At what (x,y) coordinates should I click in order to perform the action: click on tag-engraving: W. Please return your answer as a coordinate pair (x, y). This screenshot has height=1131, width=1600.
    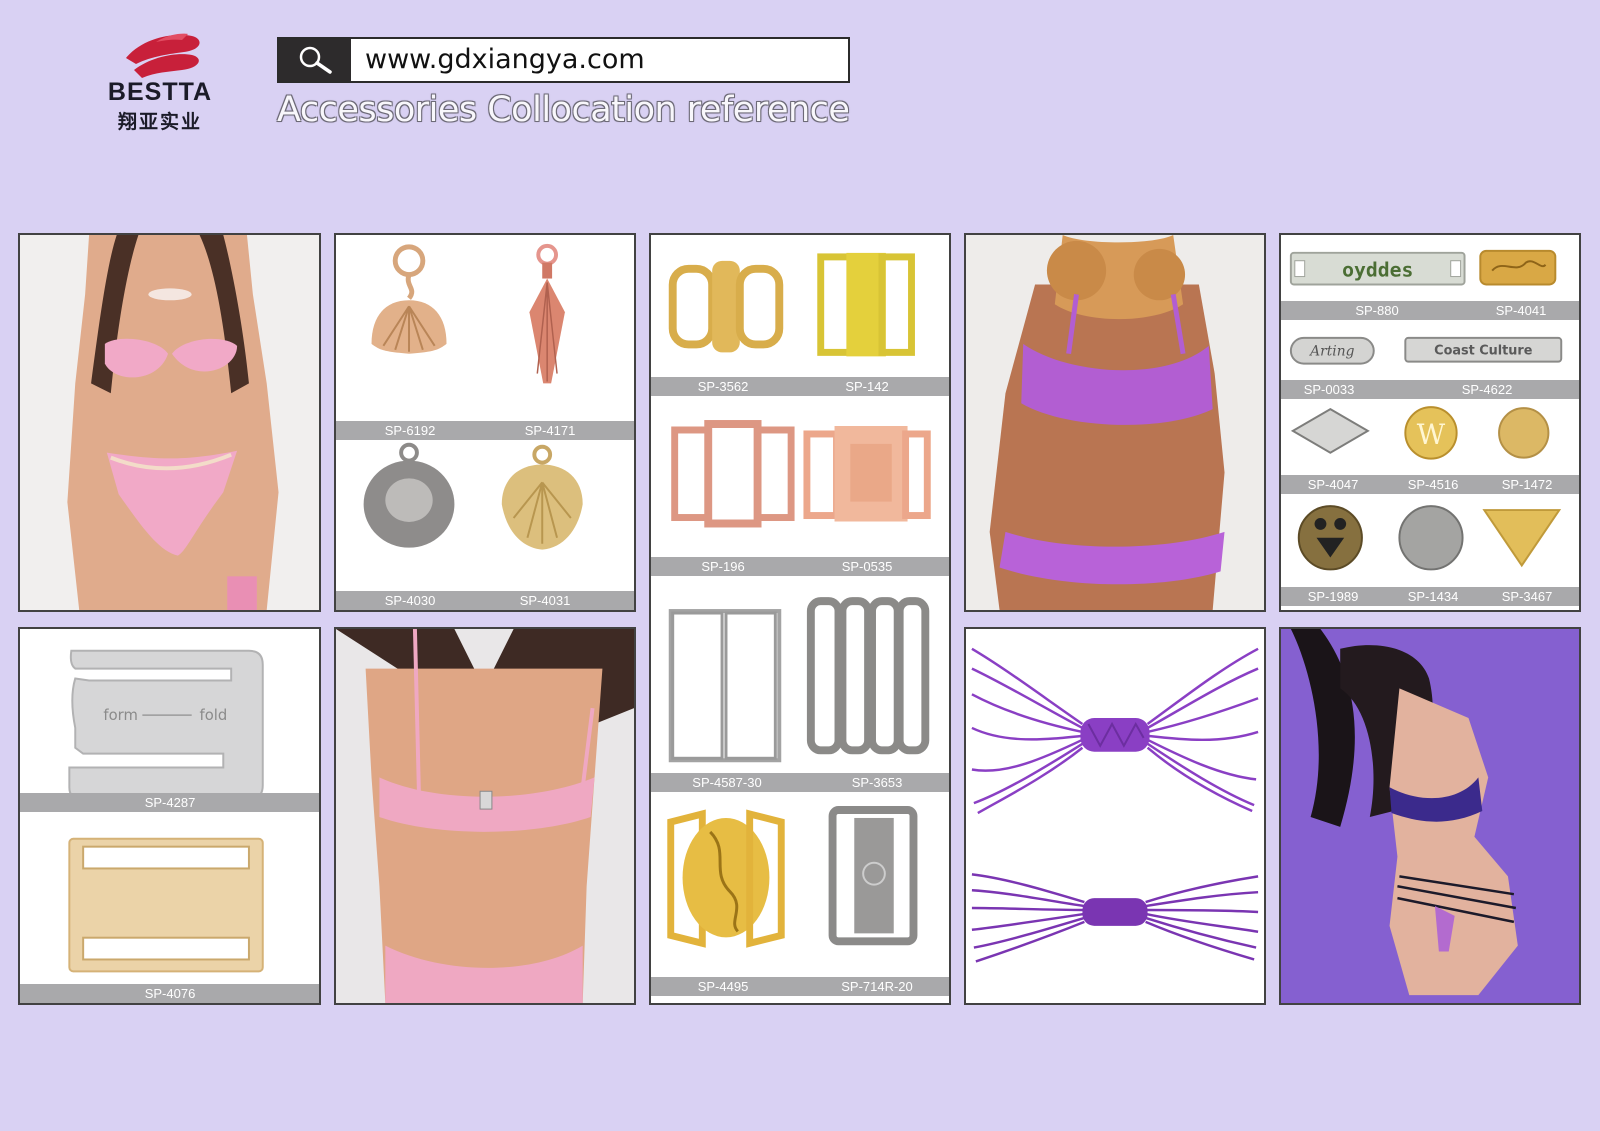
    Looking at the image, I should click on (1431, 434).